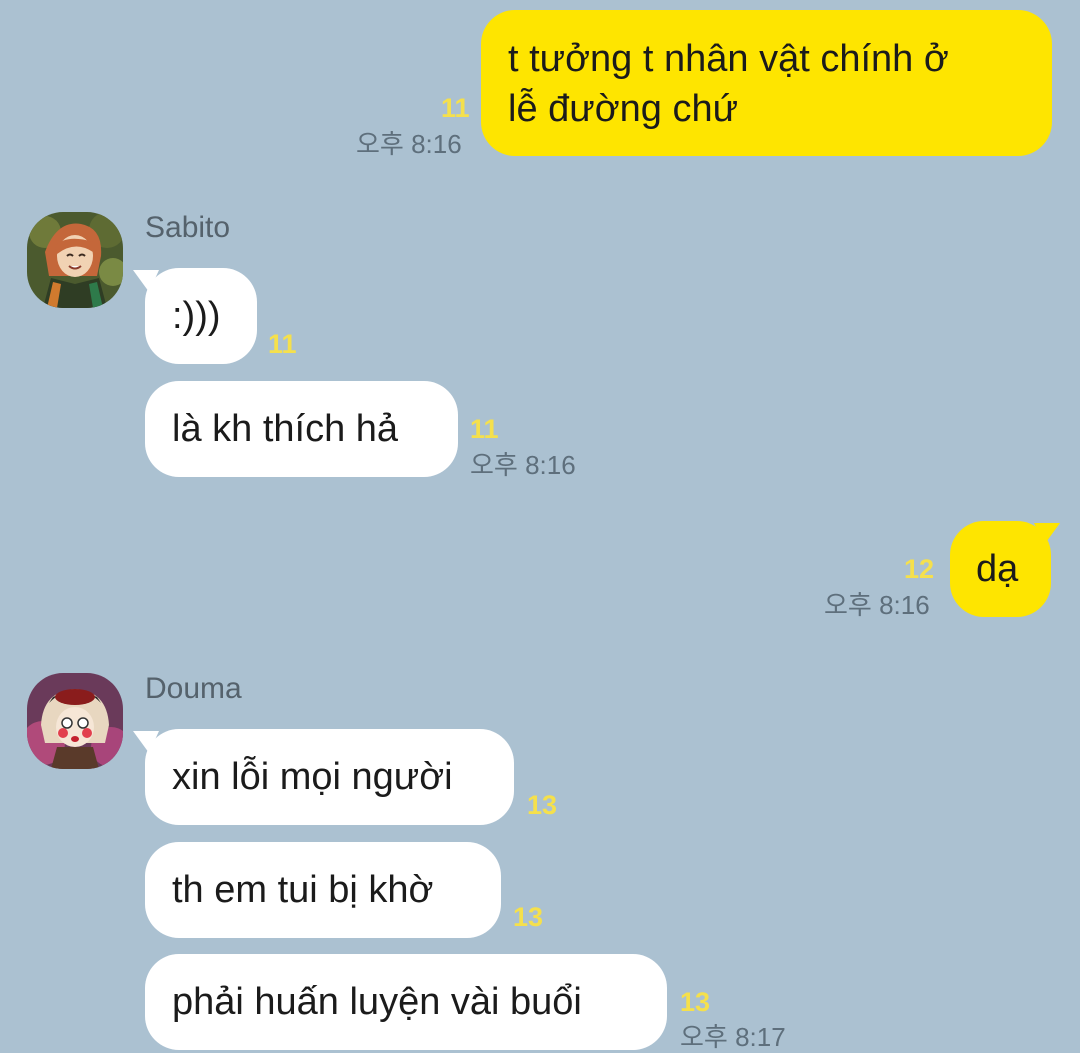 This screenshot has height=1053, width=1080. I want to click on message-text-line-1: t tưởng t nhân vật chính ở, so click(728, 59).